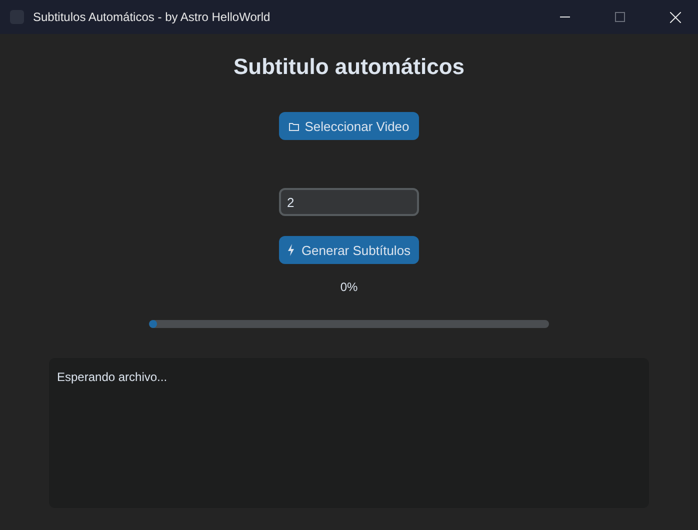  Describe the element at coordinates (675, 17) in the screenshot. I see `close-icon` at that location.